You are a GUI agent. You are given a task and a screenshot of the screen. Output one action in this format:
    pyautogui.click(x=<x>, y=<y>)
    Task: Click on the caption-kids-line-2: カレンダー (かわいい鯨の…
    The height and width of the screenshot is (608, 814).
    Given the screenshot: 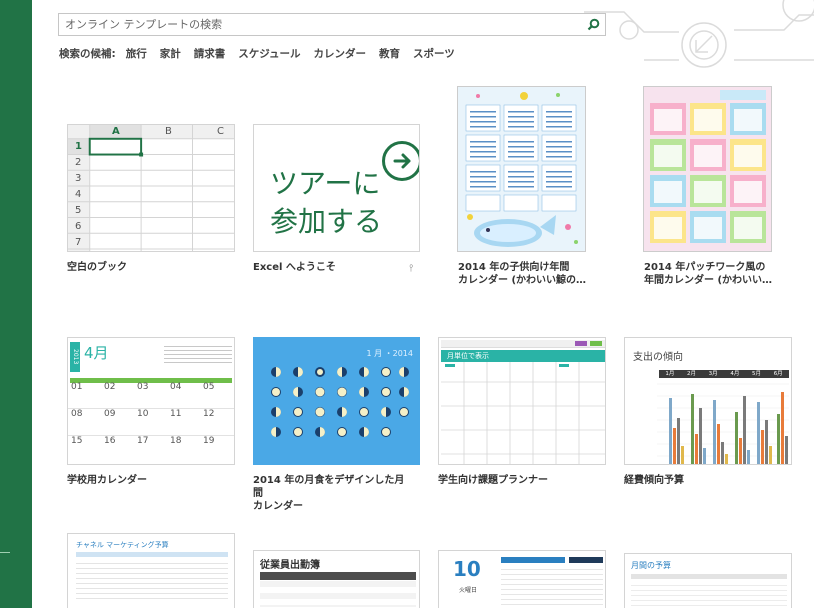 What is the action you would take?
    pyautogui.click(x=522, y=280)
    